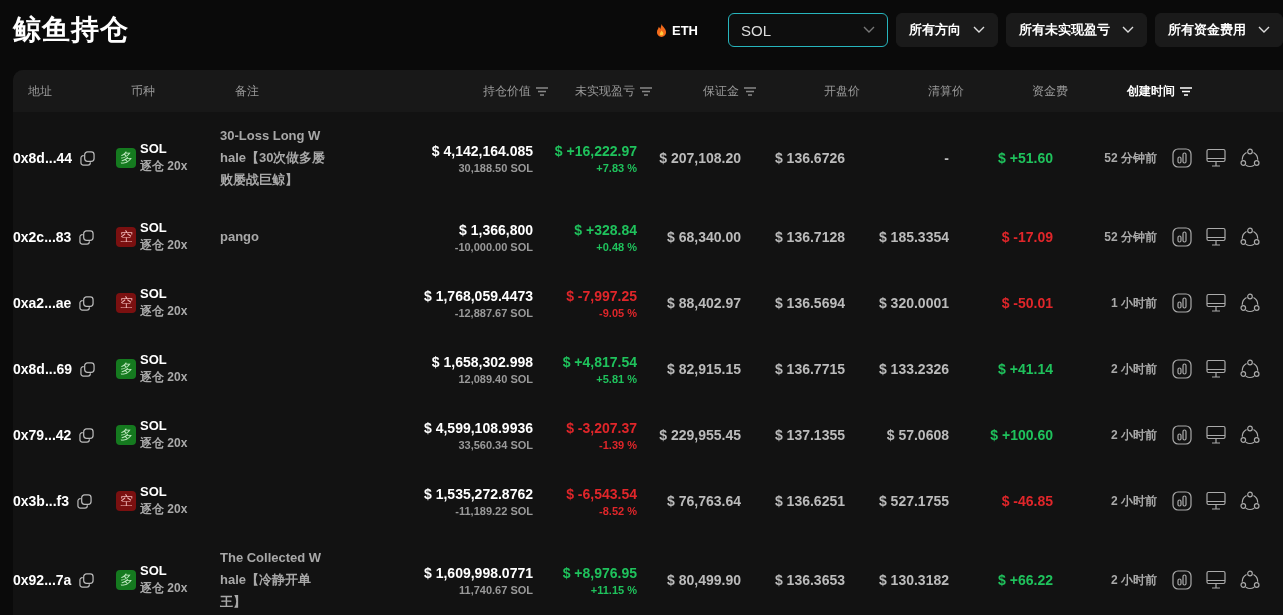 The width and height of the screenshot is (1283, 615). I want to click on filter-select: 所有资金费用, so click(1219, 30).